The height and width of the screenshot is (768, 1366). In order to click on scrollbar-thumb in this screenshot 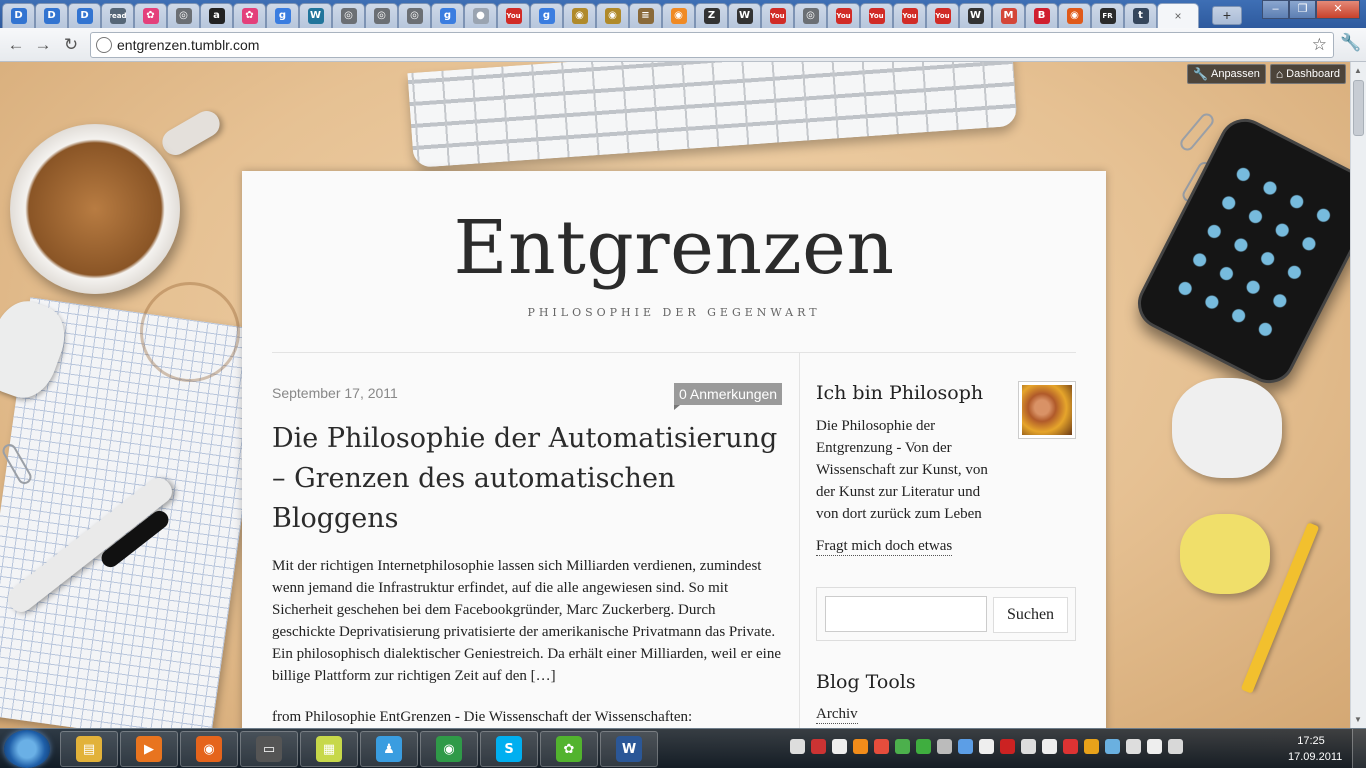, I will do `click(1358, 108)`.